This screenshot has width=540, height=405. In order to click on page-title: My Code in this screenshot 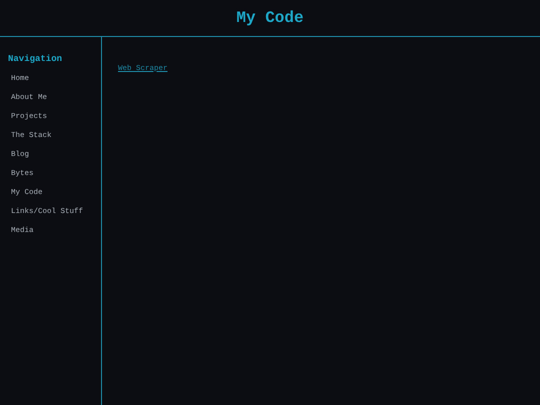, I will do `click(270, 18)`.